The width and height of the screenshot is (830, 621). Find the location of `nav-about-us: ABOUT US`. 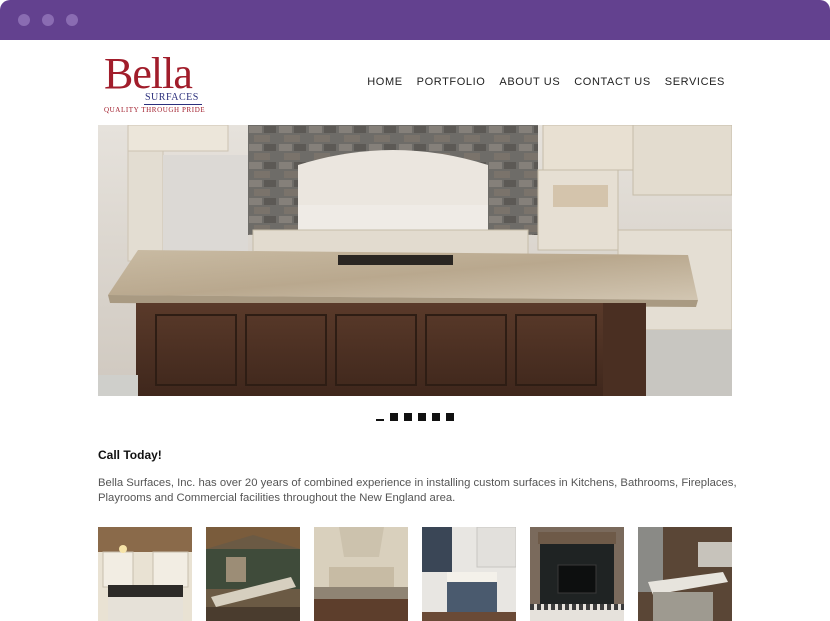

nav-about-us: ABOUT US is located at coordinates (529, 82).